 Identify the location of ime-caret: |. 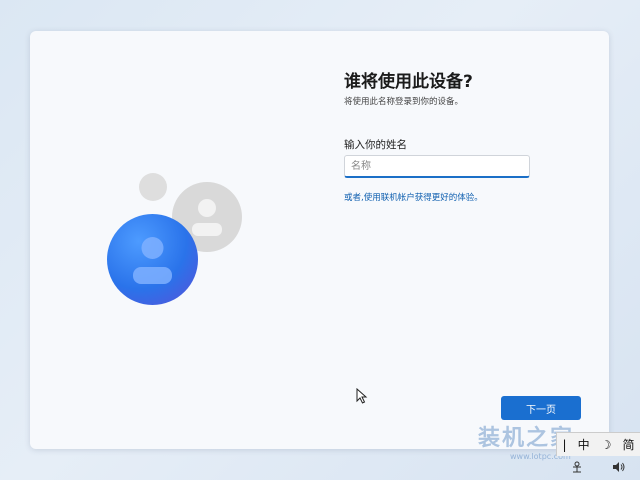
(564, 444).